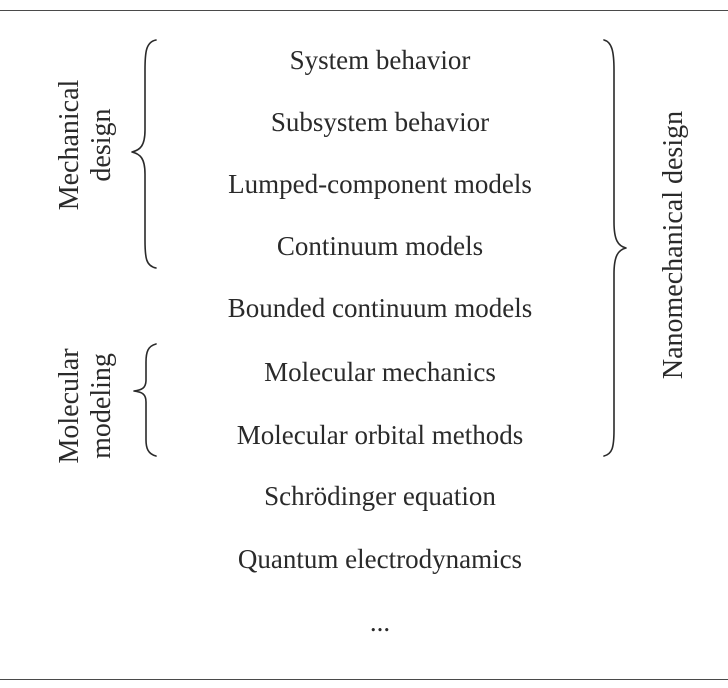 The height and width of the screenshot is (688, 728). I want to click on level-continuum-models: Continuum models, so click(380, 246).